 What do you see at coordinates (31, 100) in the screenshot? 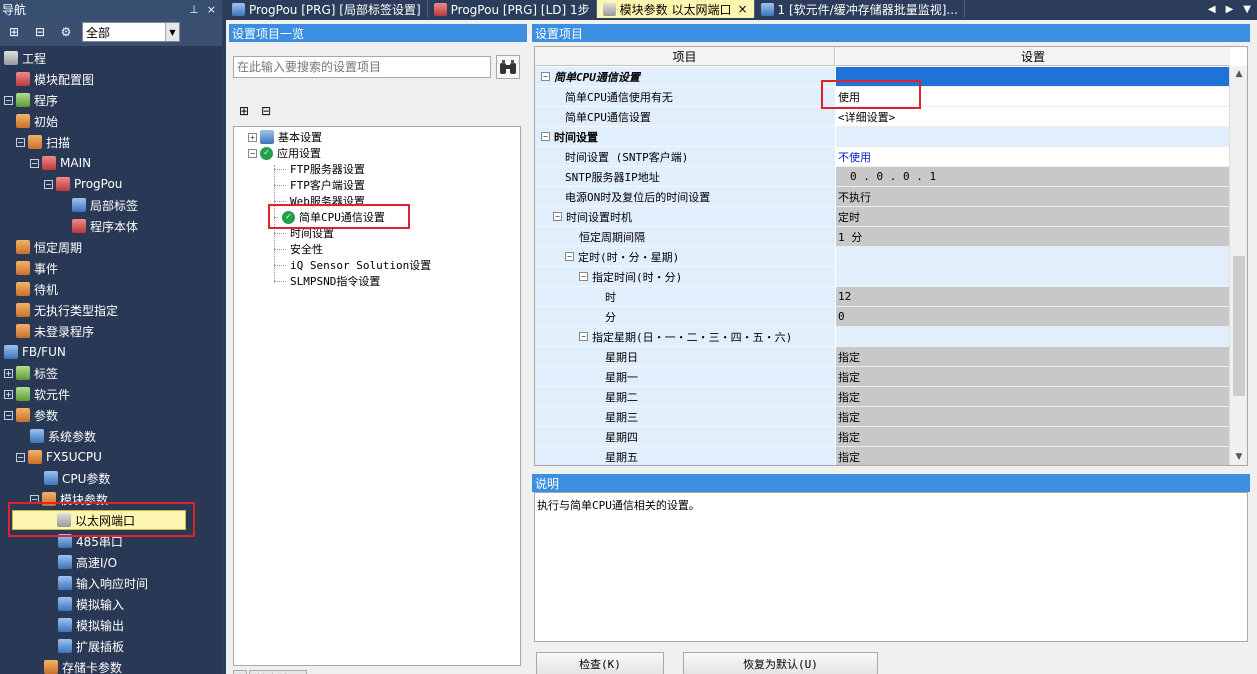
I see `nav-tree-item: − 程序` at bounding box center [31, 100].